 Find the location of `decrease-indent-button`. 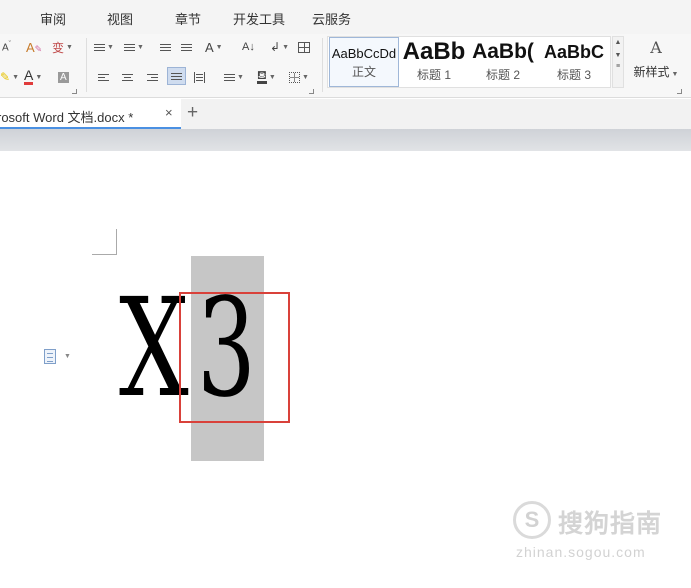

decrease-indent-button is located at coordinates (165, 47).